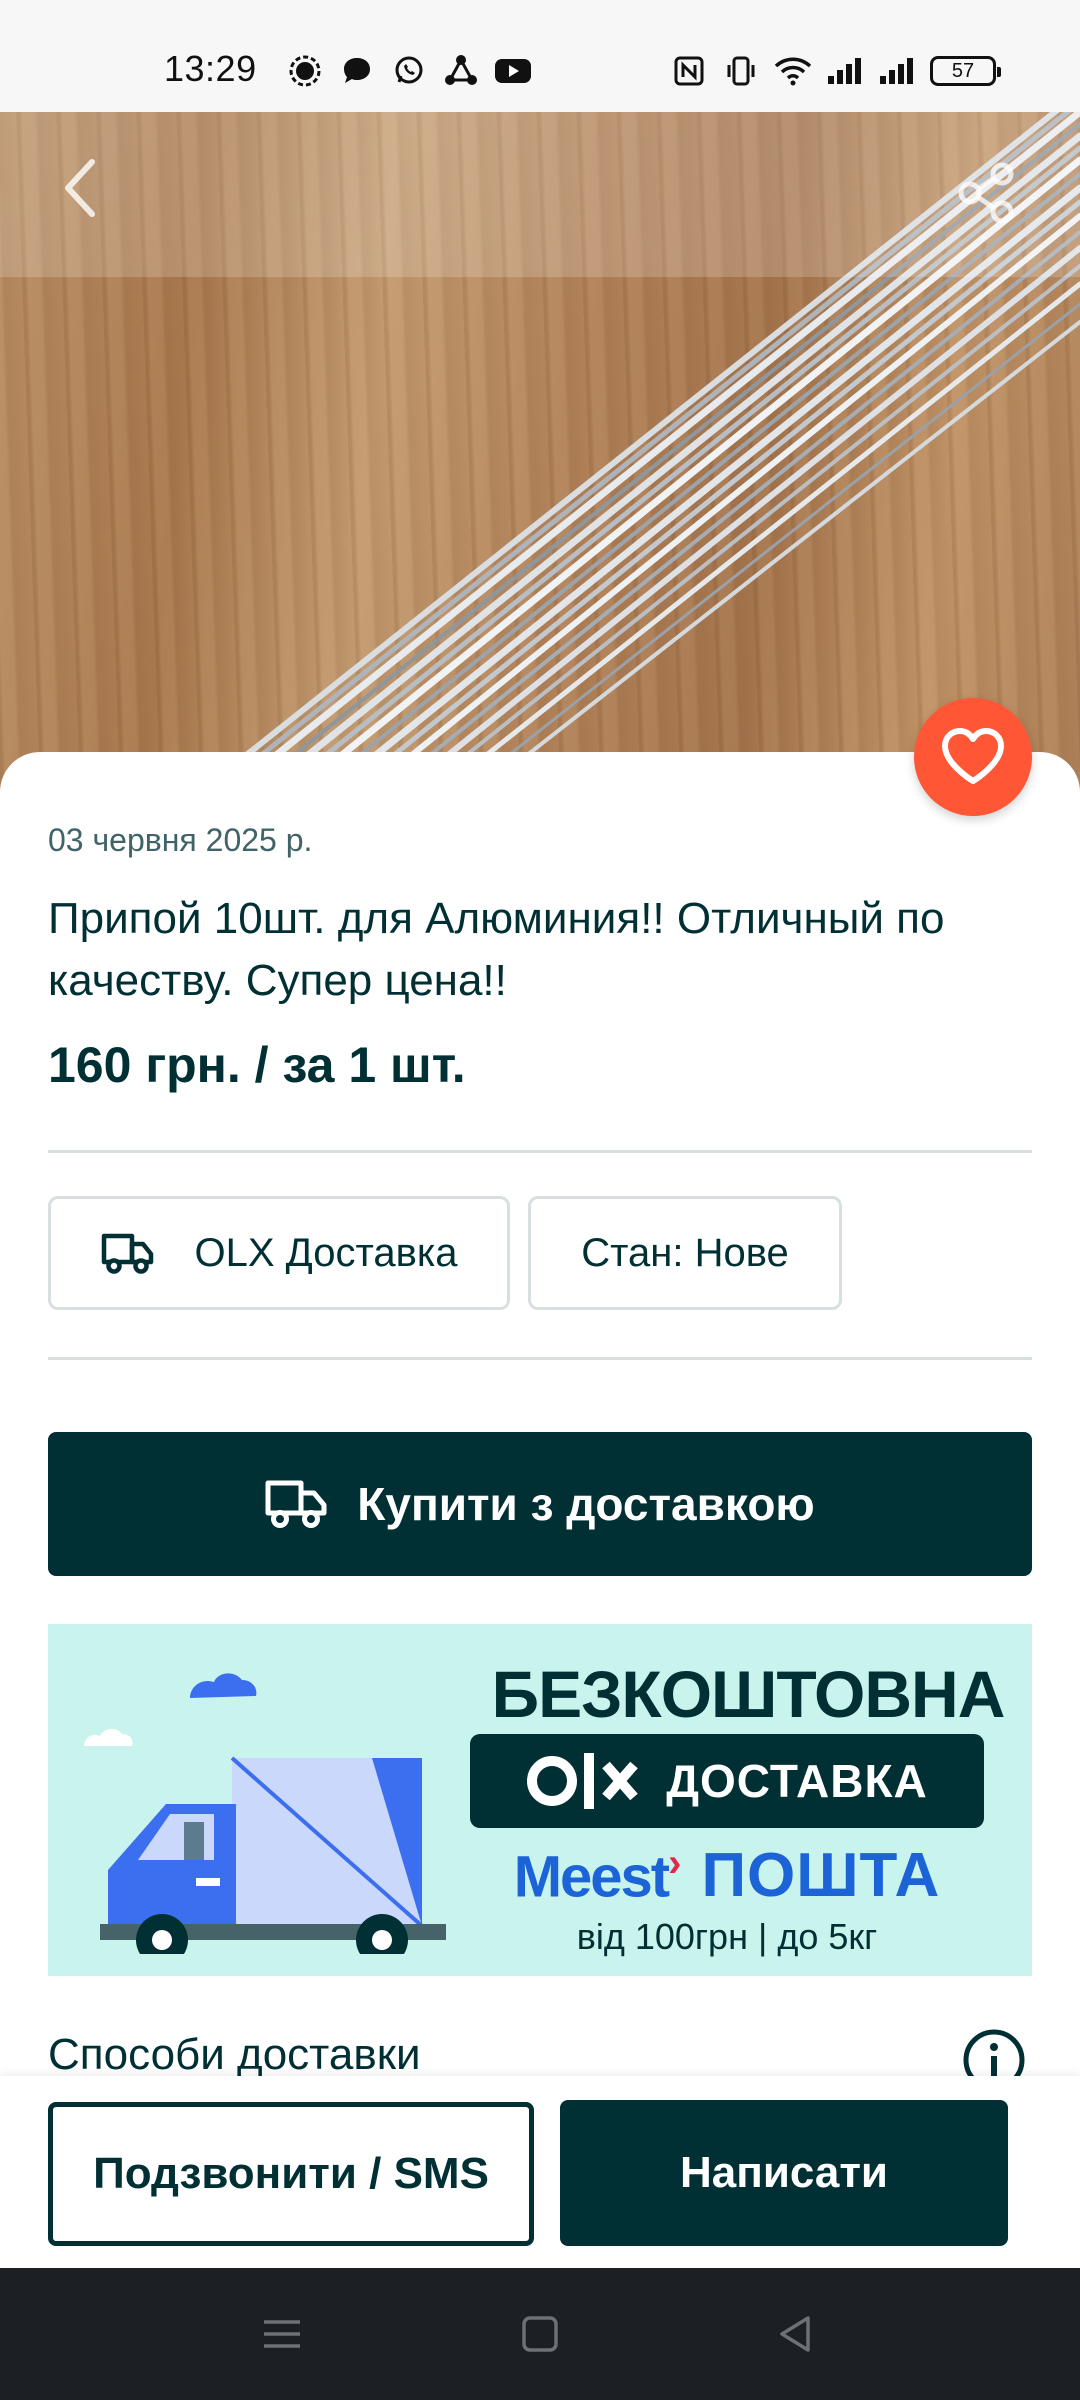 The image size is (1080, 2400). I want to click on write-message-button: Написати, so click(784, 2173).